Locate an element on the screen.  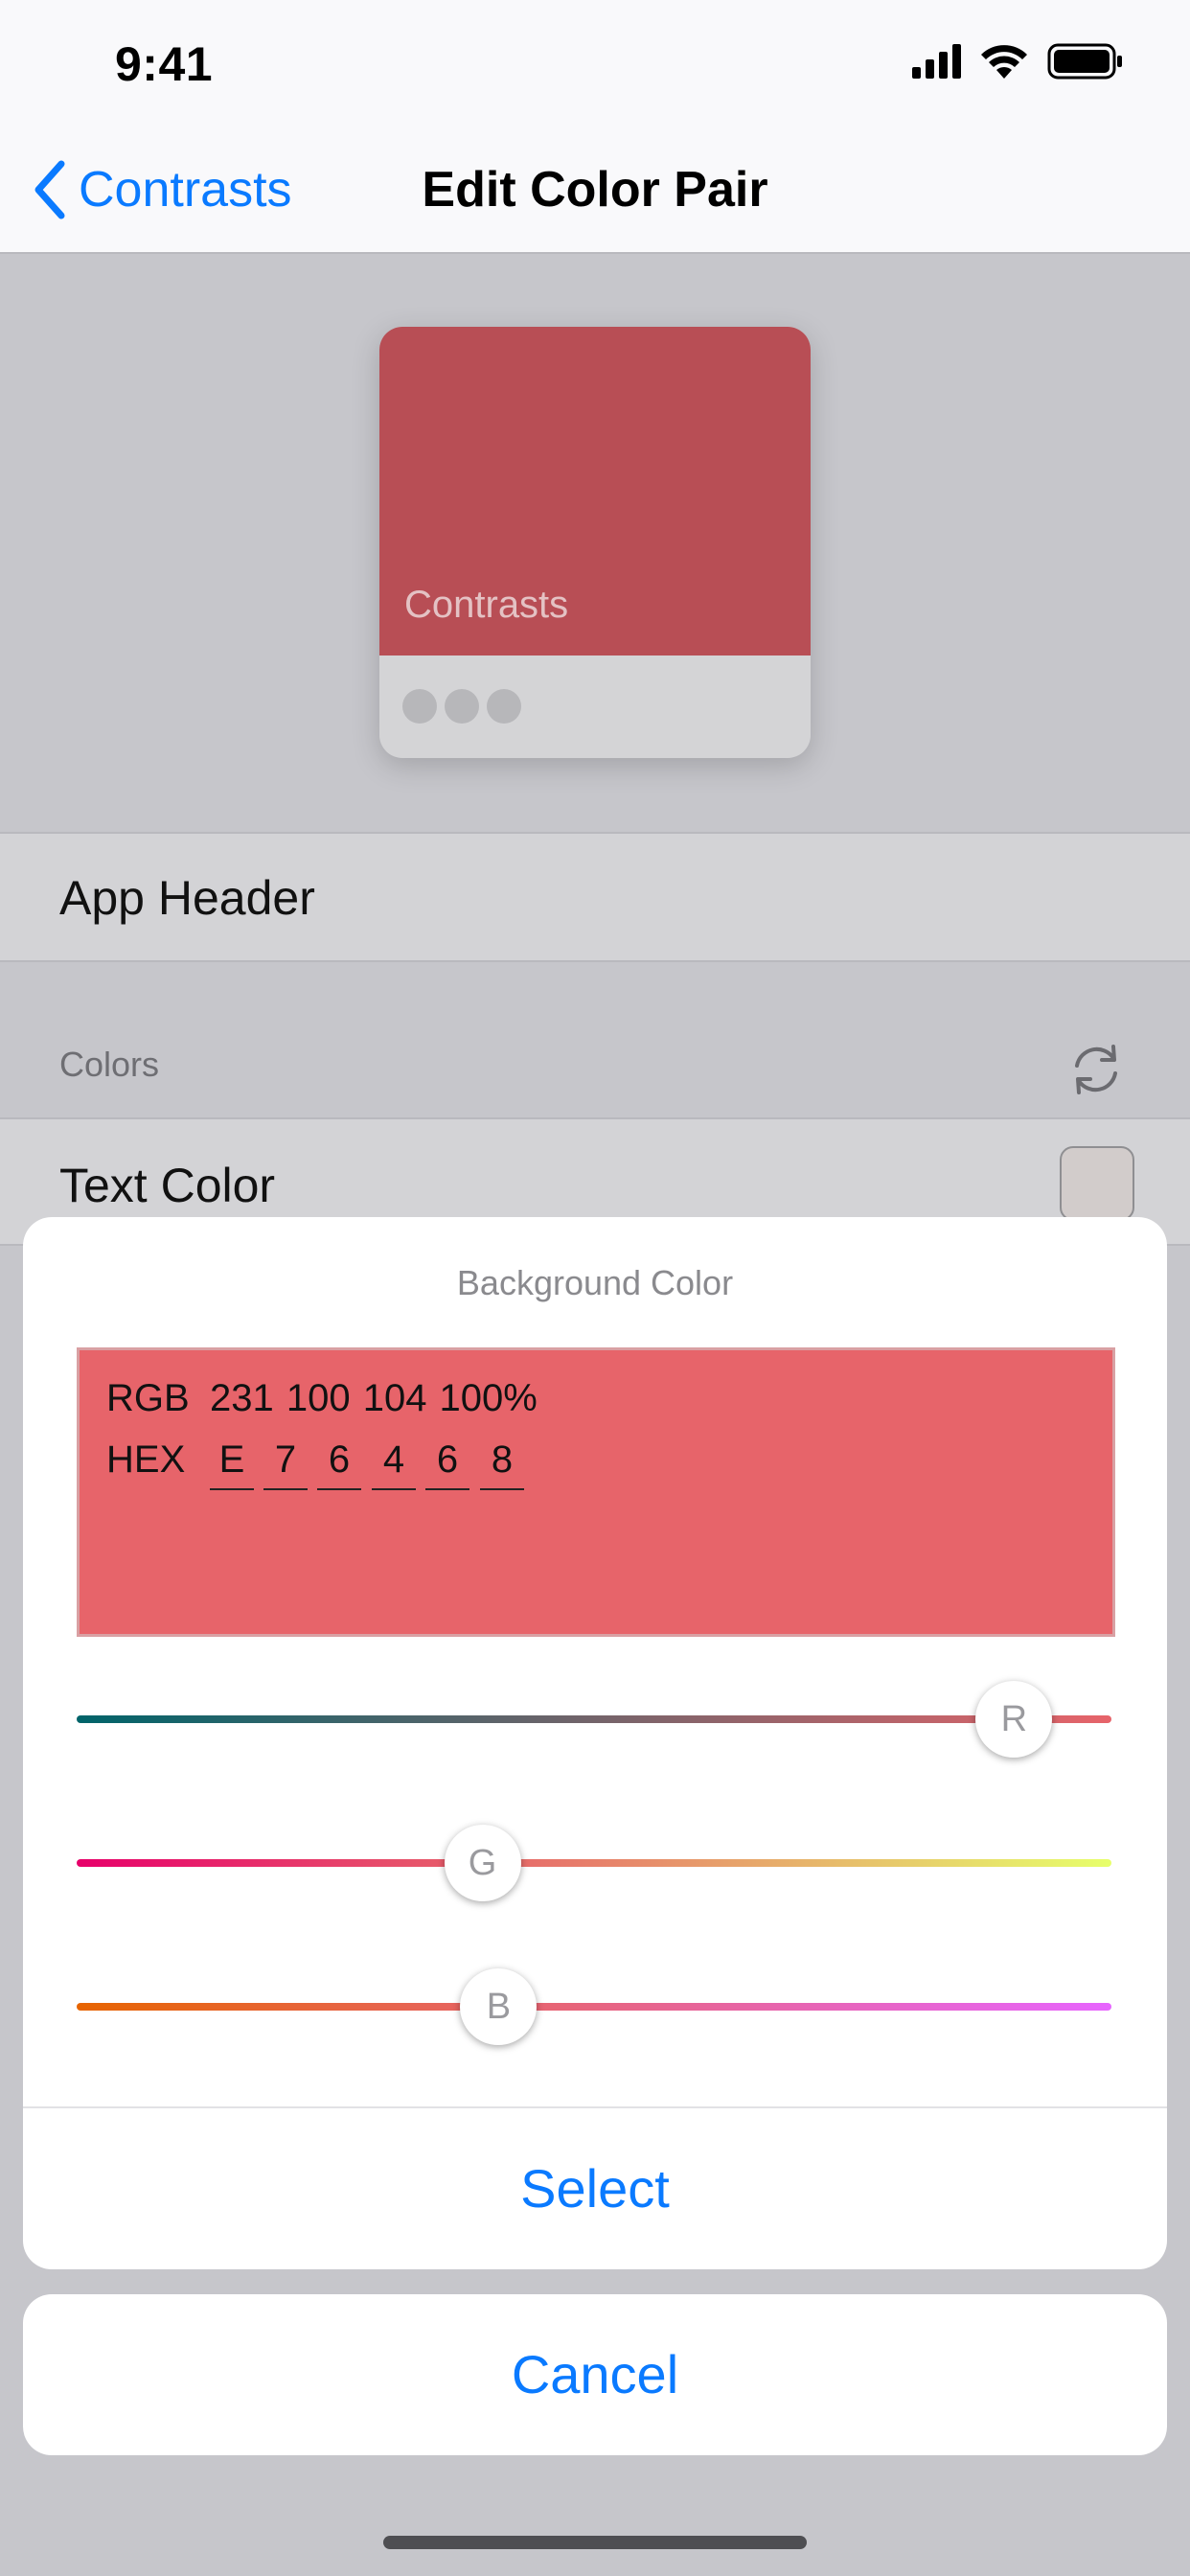
list-item-label: App Header is located at coordinates (187, 898).